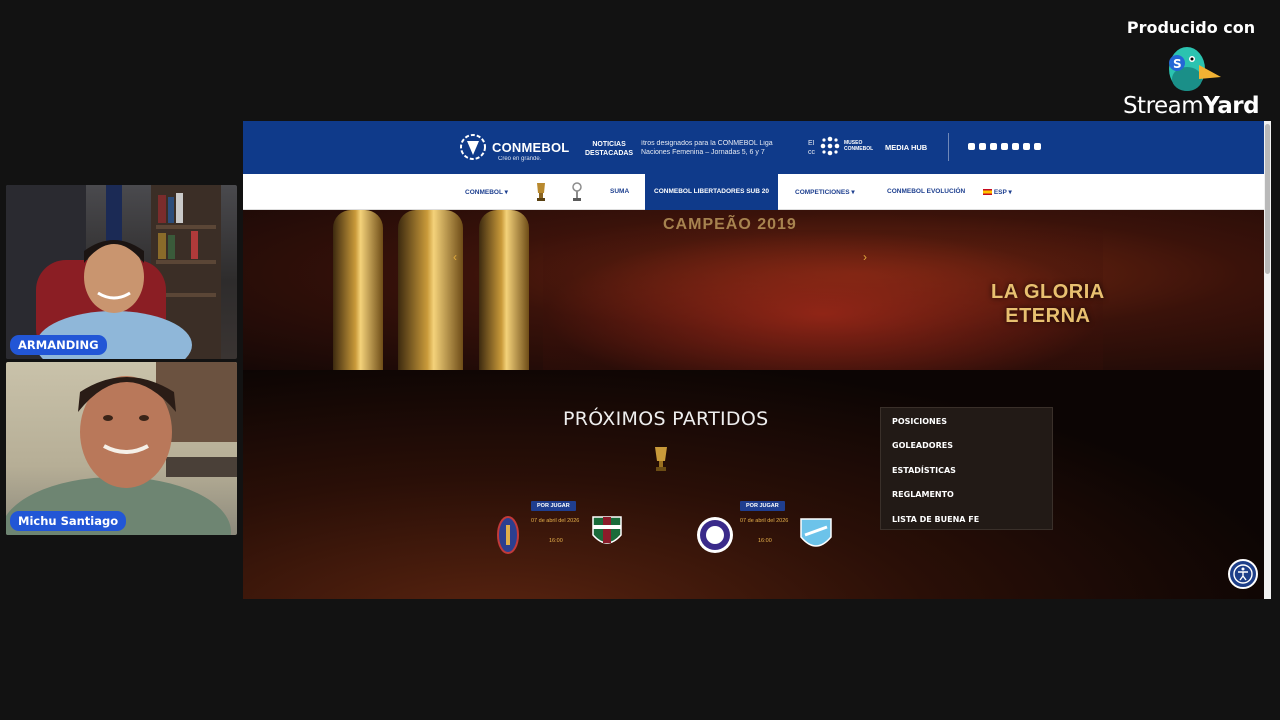 The height and width of the screenshot is (720, 1280). Describe the element at coordinates (486, 192) in the screenshot. I see `nav-conmebol: CONMEBOL ▾` at that location.